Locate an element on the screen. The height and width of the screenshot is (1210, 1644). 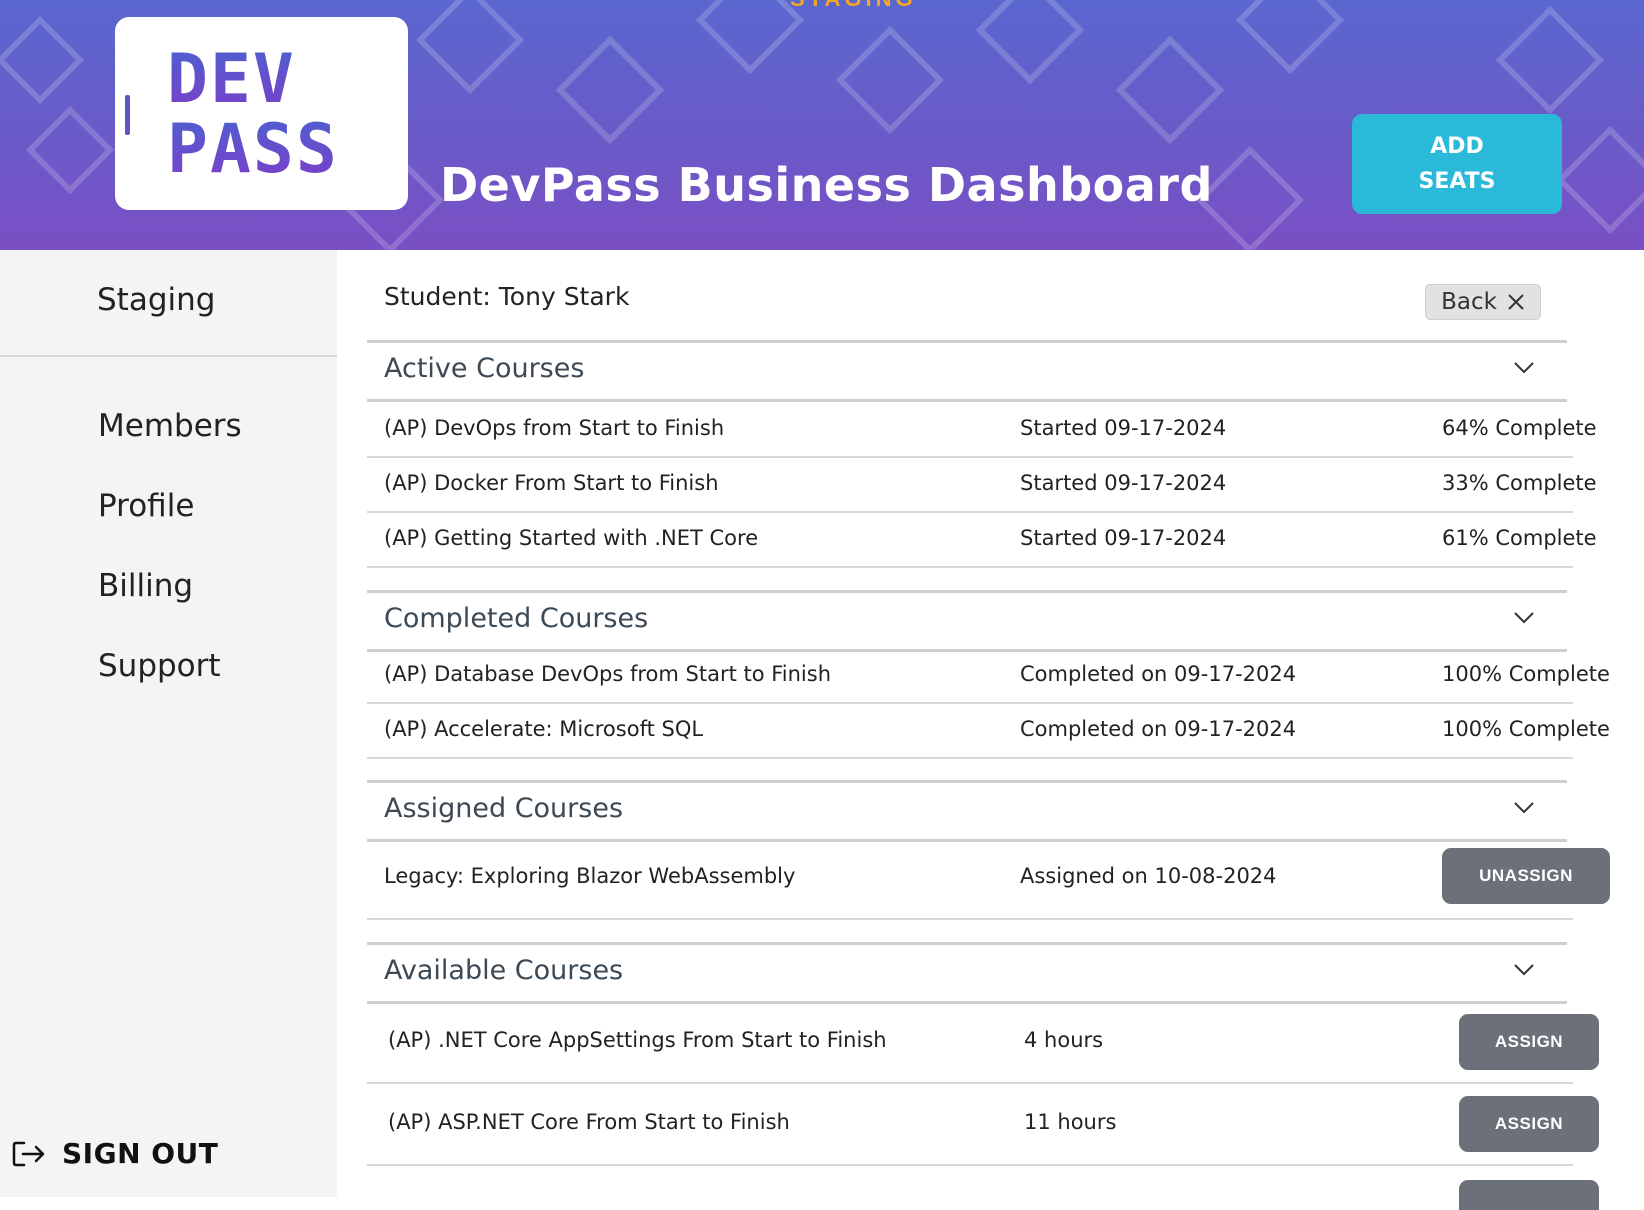
section-active-courses: Active Courses is located at coordinates (967, 371).